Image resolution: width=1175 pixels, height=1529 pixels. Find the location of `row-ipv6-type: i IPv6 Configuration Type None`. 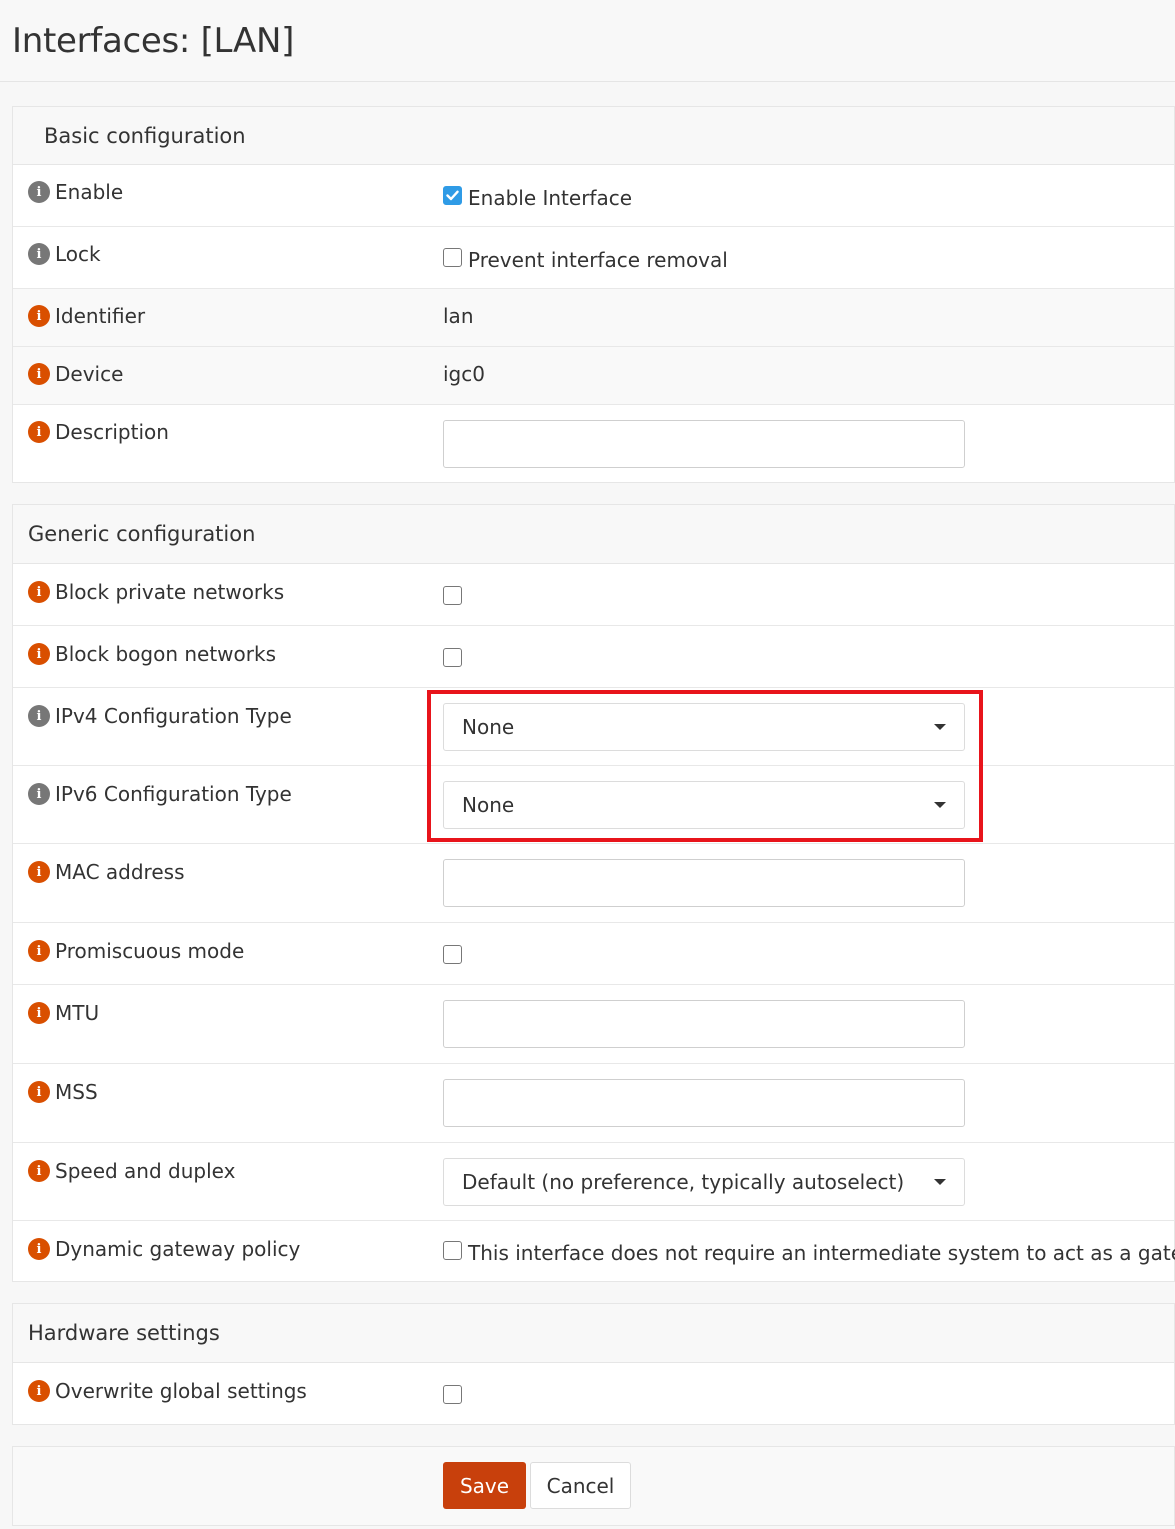

row-ipv6-type: i IPv6 Configuration Type None is located at coordinates (593, 805).